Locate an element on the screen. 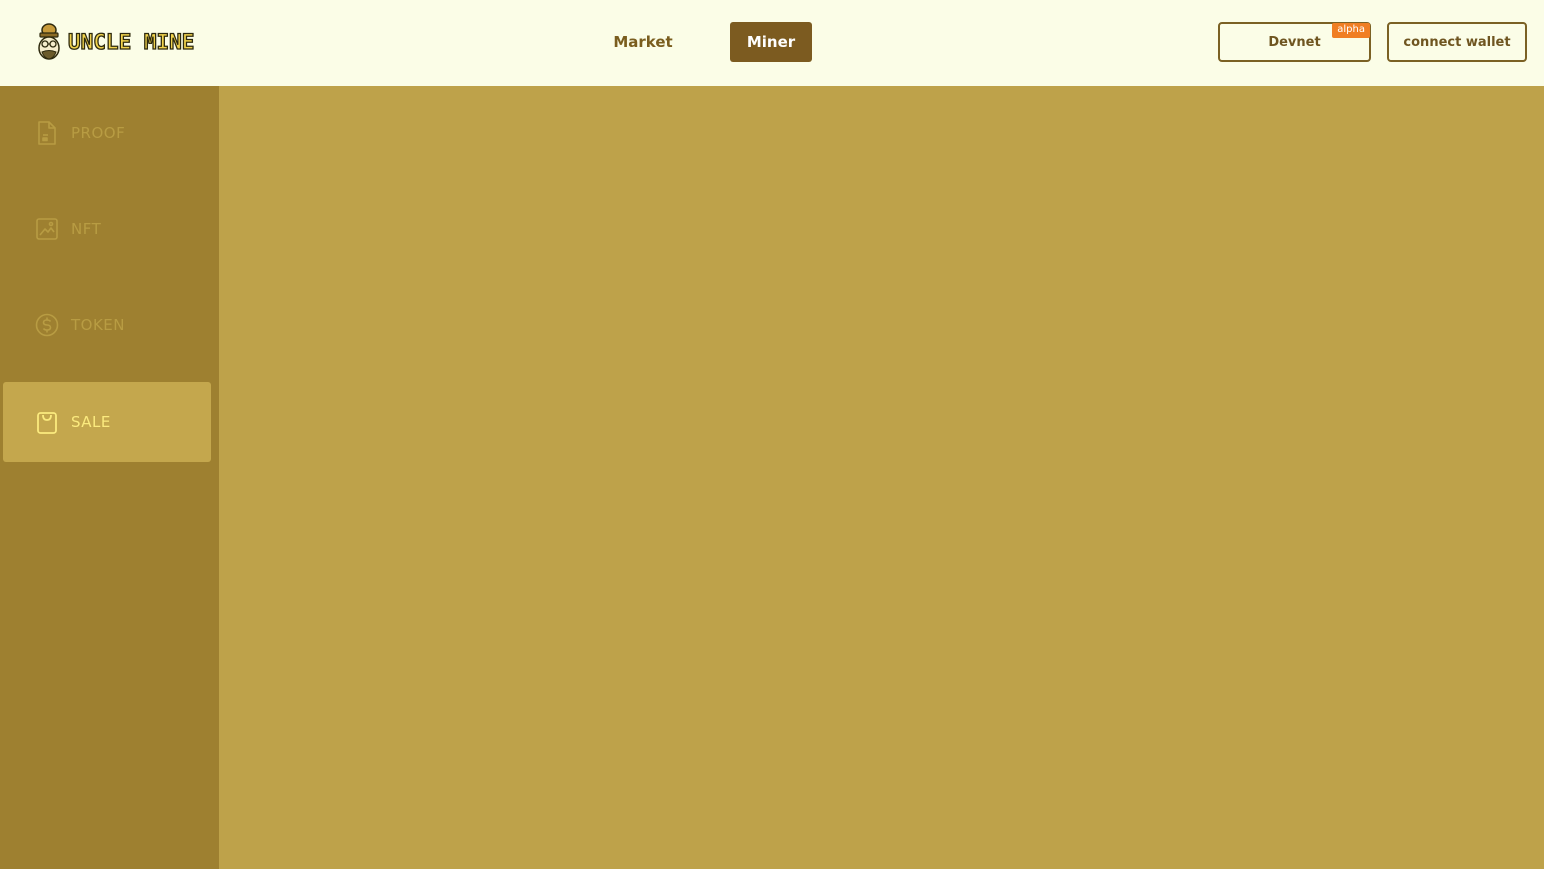 The image size is (1544, 869). sidebar-item-sale: SALE is located at coordinates (107, 422).